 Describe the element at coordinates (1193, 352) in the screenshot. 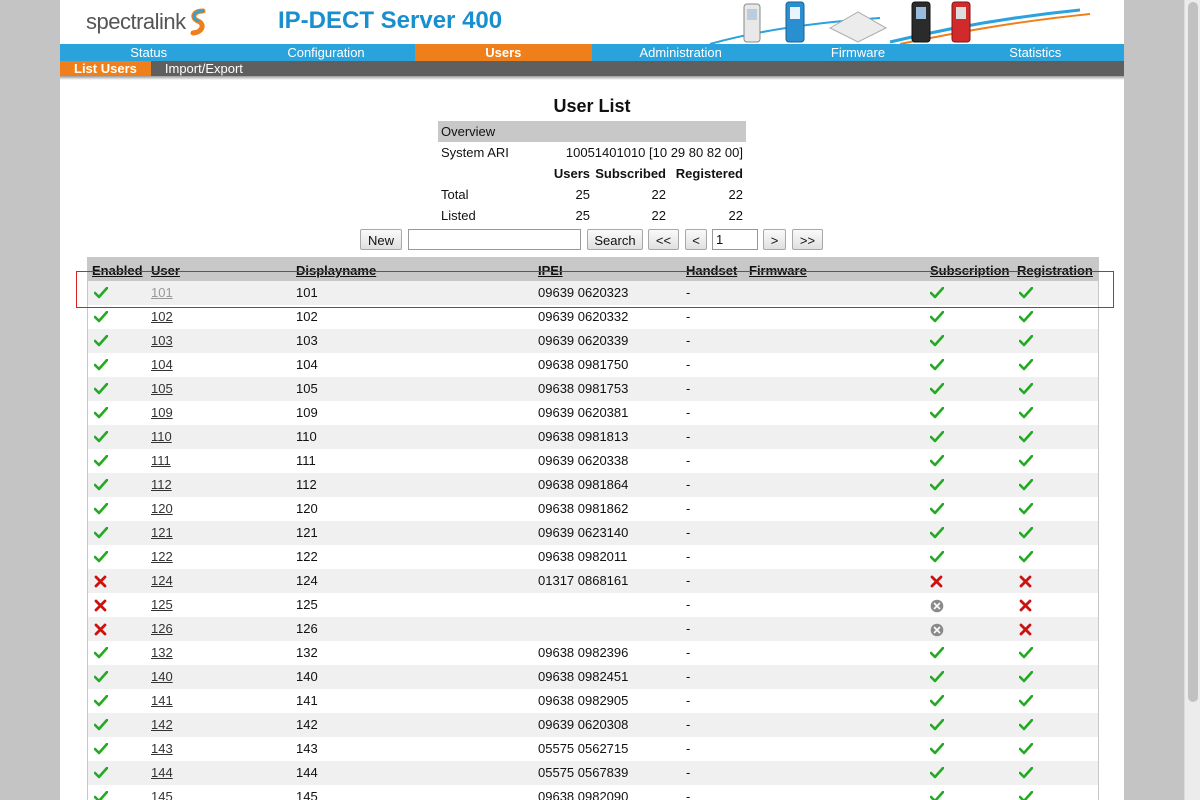

I see `scrollbar-thumb` at that location.